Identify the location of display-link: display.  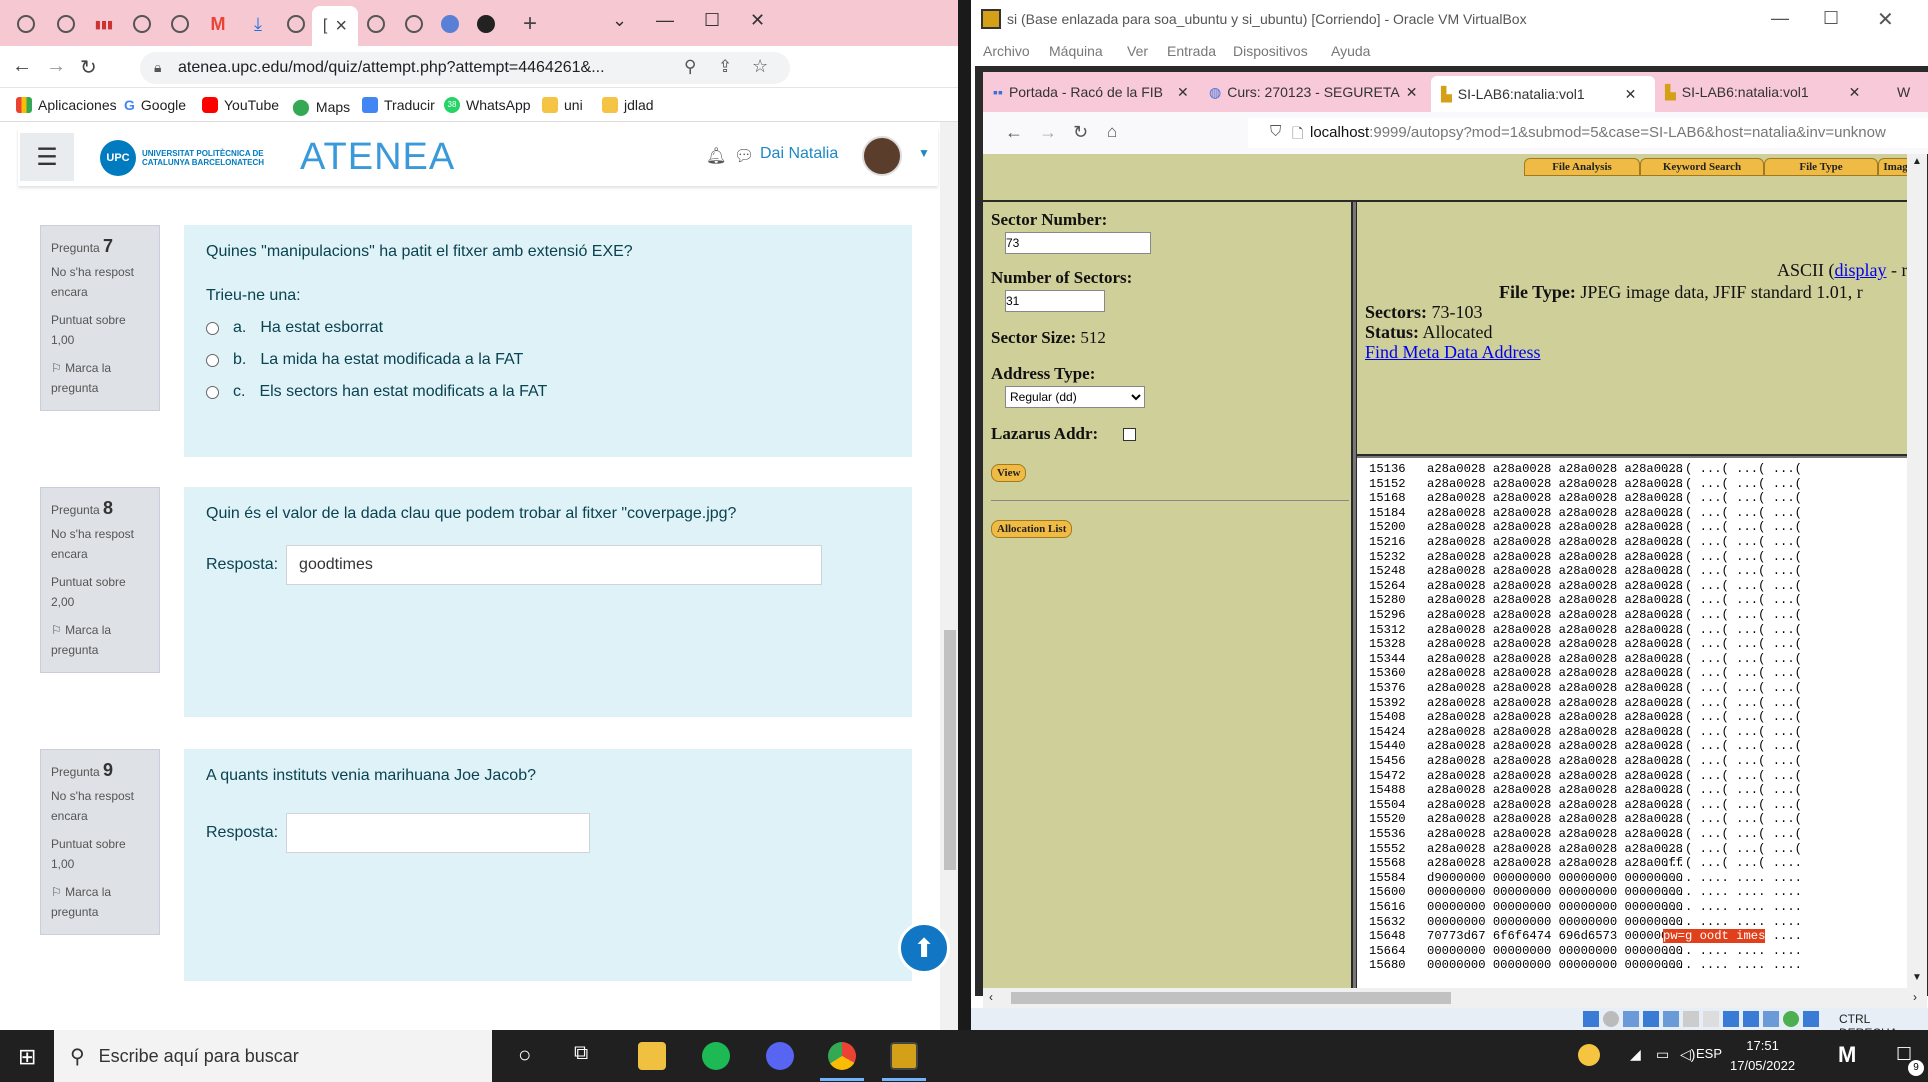
(1861, 270).